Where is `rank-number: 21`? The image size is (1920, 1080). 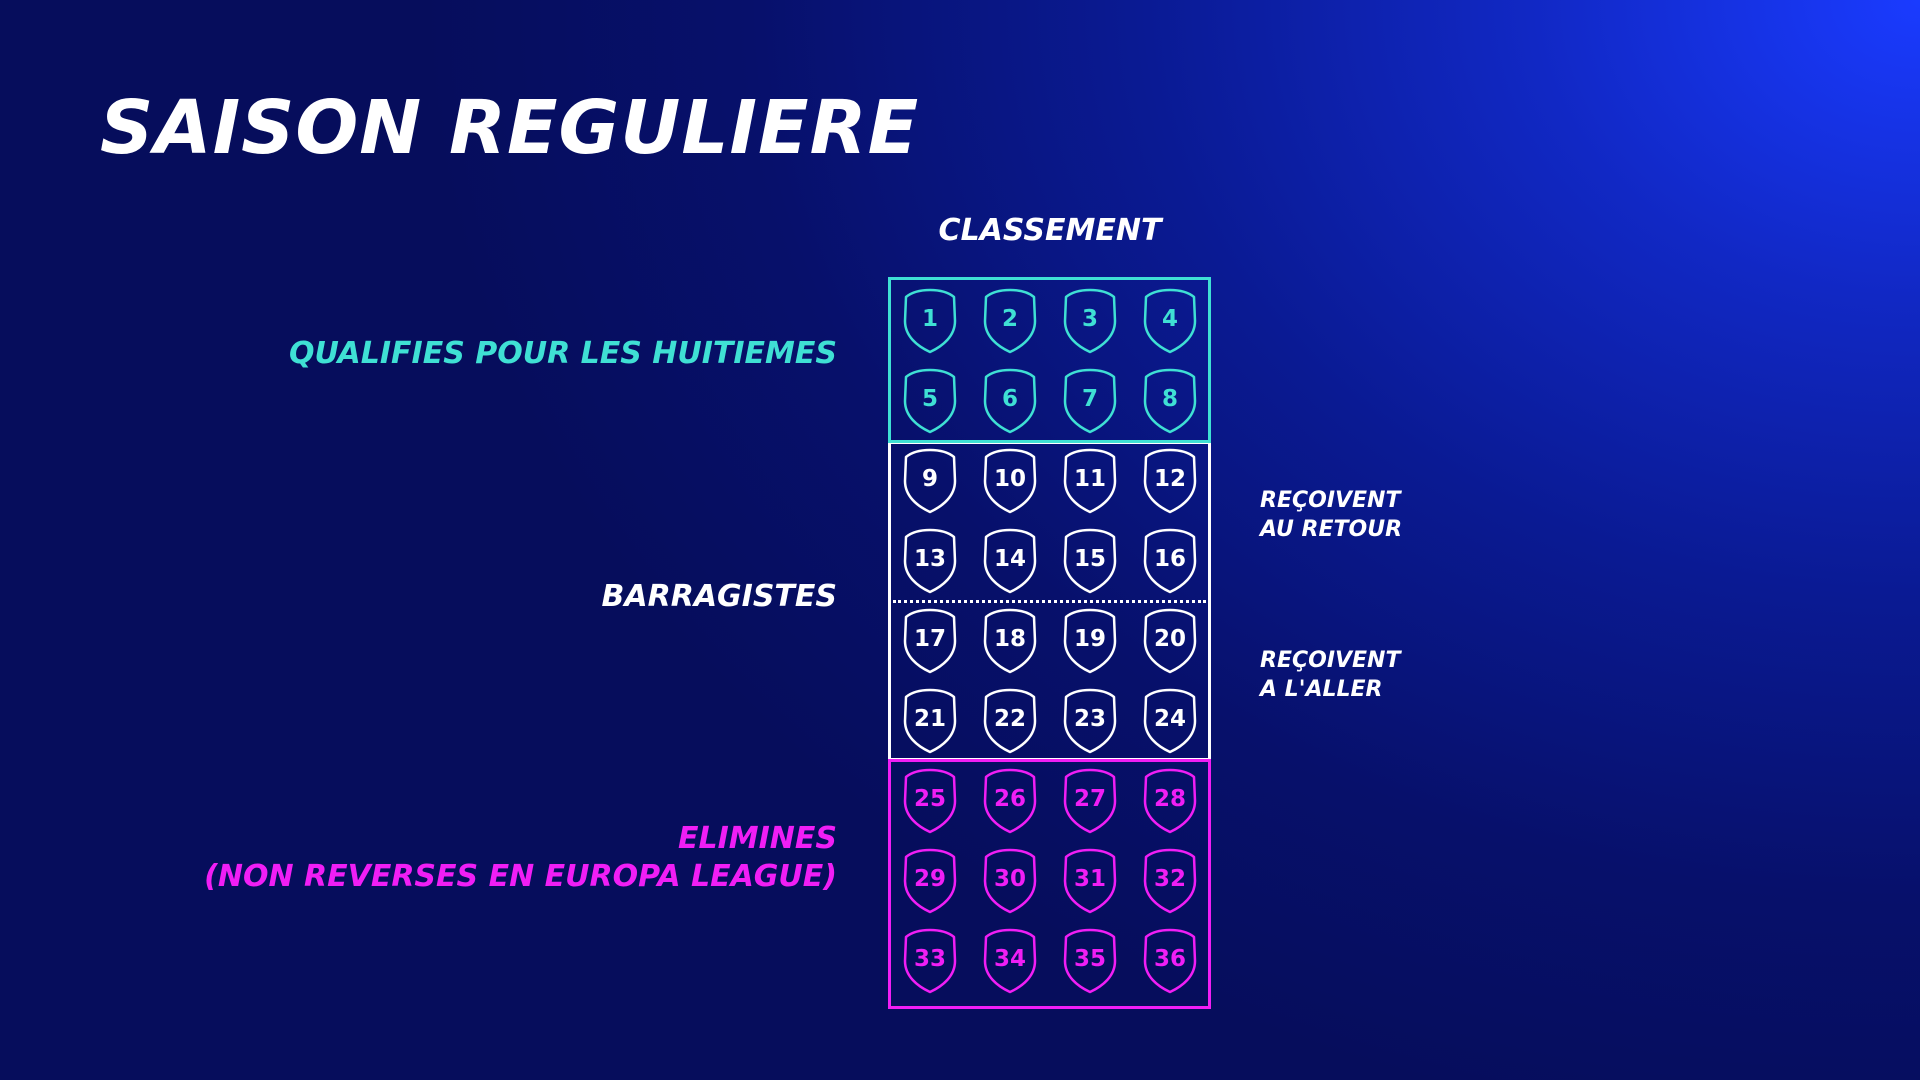
rank-number: 21 is located at coordinates (930, 719).